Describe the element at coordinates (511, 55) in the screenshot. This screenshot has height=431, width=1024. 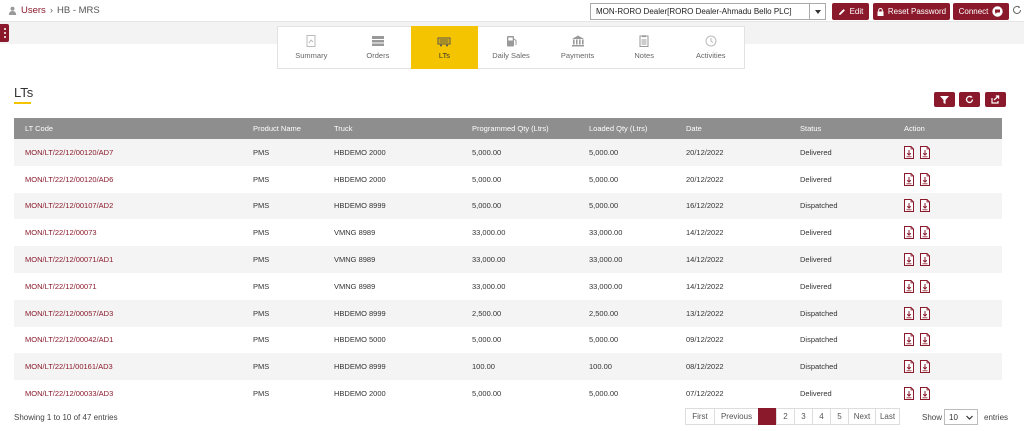
I see `tab-daily-sales-label: Daily Sales` at that location.